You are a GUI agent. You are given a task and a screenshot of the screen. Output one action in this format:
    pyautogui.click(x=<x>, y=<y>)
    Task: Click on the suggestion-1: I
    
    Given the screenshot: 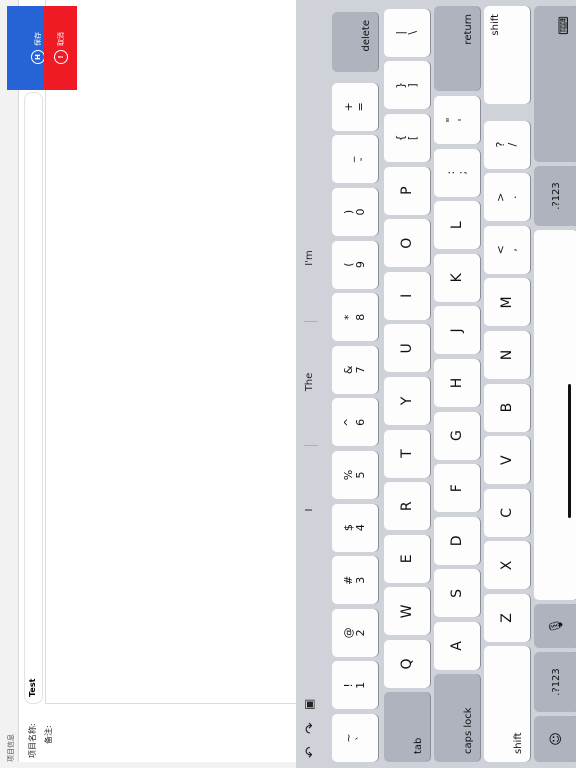 What is the action you would take?
    pyautogui.click(x=309, y=510)
    